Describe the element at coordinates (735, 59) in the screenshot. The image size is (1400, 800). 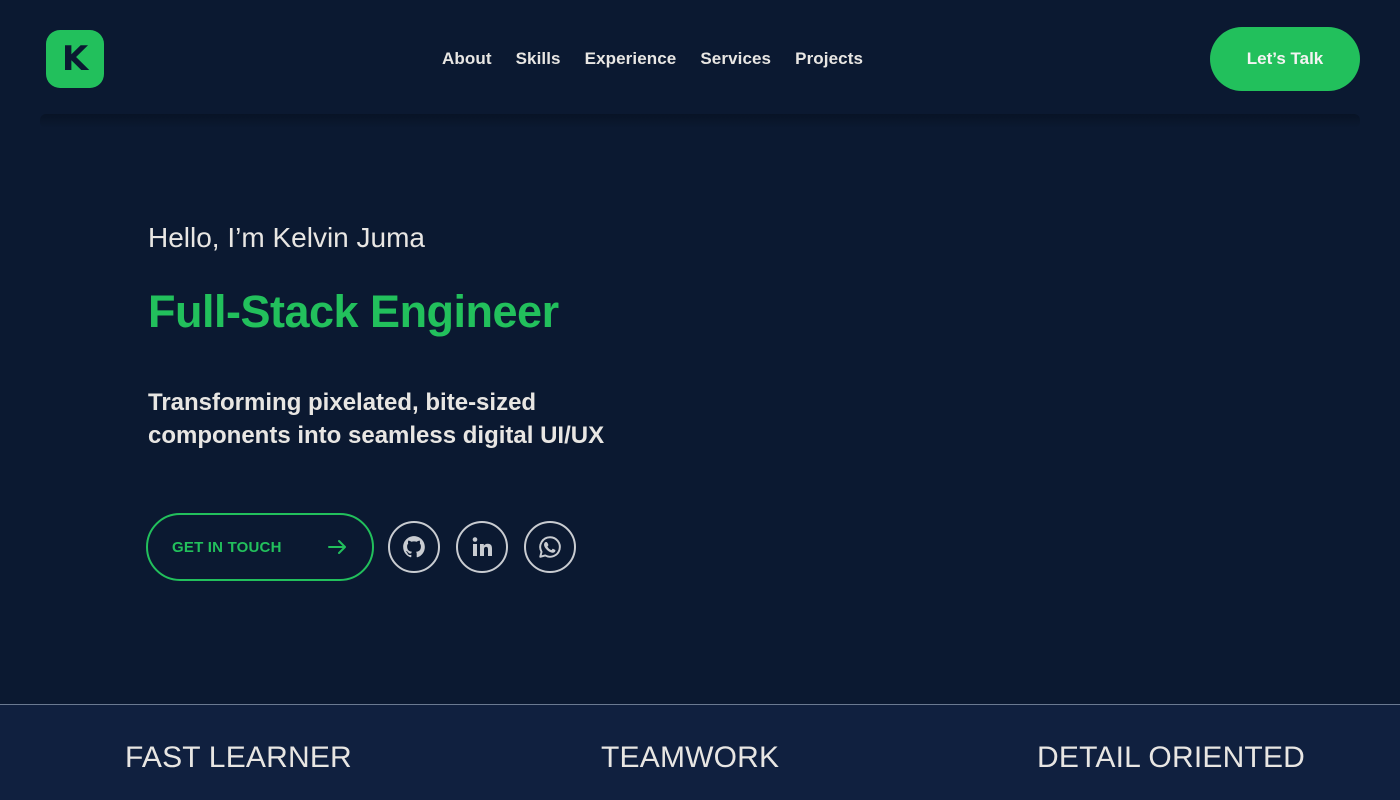
I see `nav-link-services: Services` at that location.